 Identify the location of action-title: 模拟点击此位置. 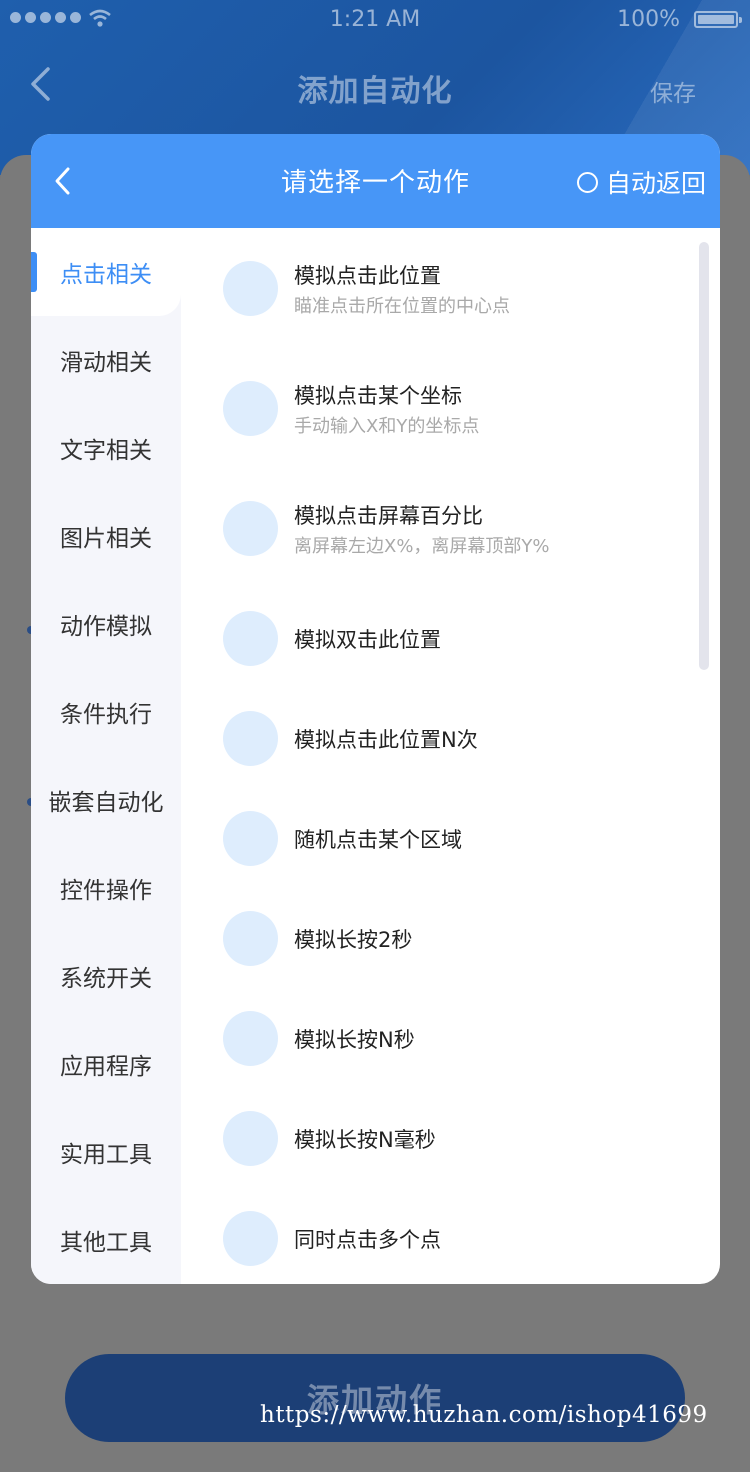
(367, 276).